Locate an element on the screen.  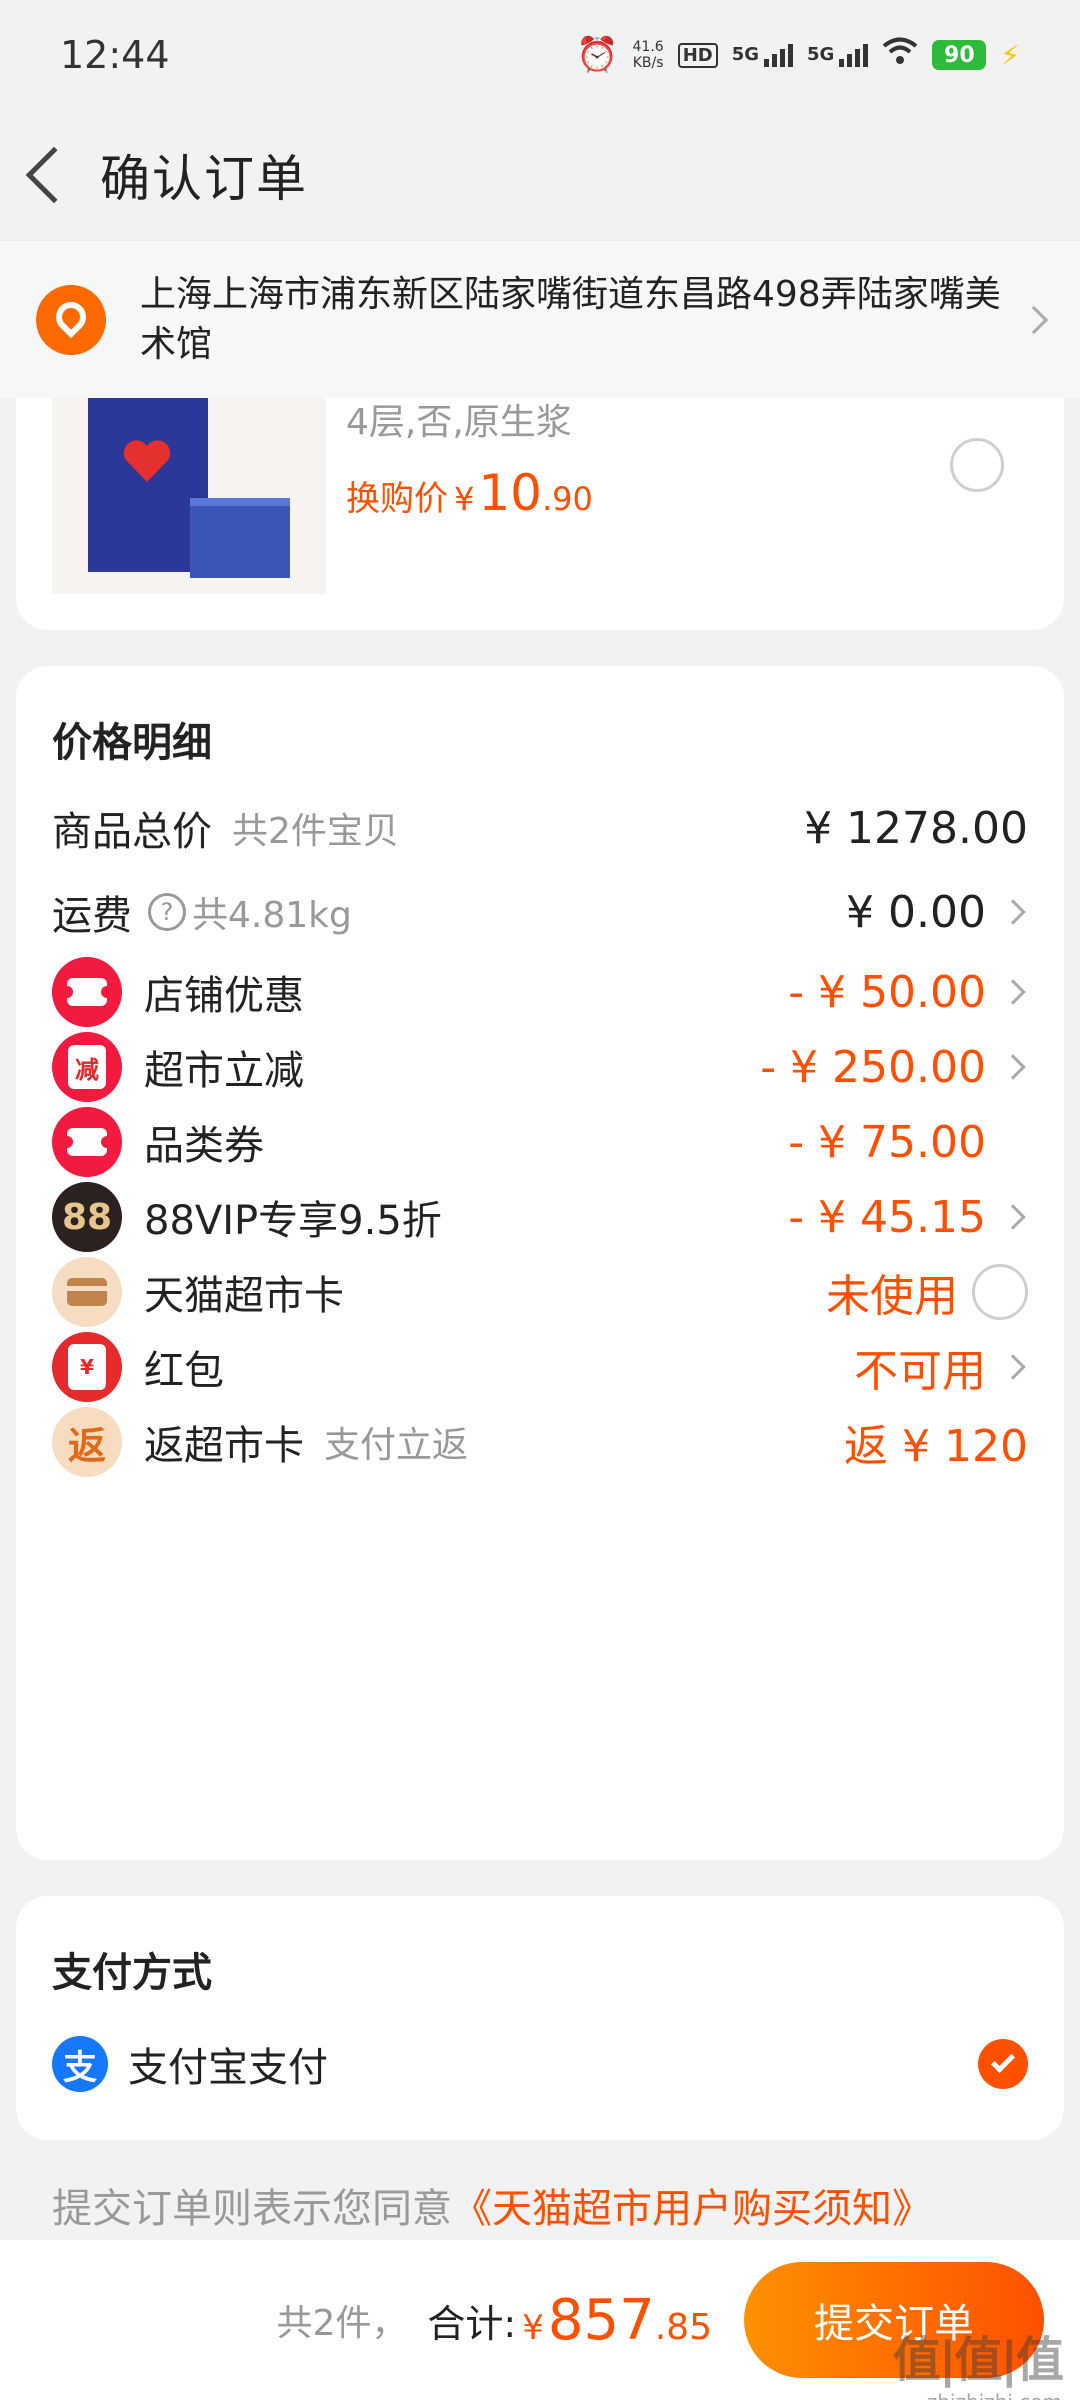
total-dec: .85 is located at coordinates (683, 2327).